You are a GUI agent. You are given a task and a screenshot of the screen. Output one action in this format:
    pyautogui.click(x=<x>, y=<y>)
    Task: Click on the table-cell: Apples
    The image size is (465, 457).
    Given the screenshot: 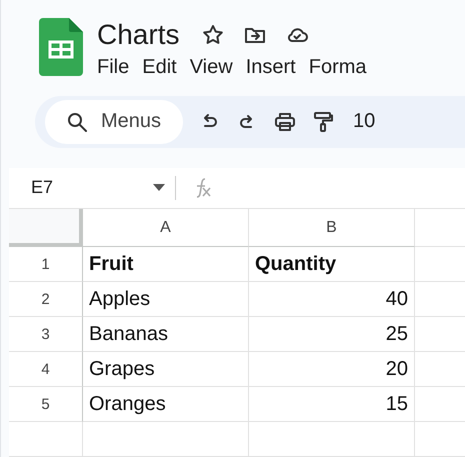 What is the action you would take?
    pyautogui.click(x=166, y=299)
    